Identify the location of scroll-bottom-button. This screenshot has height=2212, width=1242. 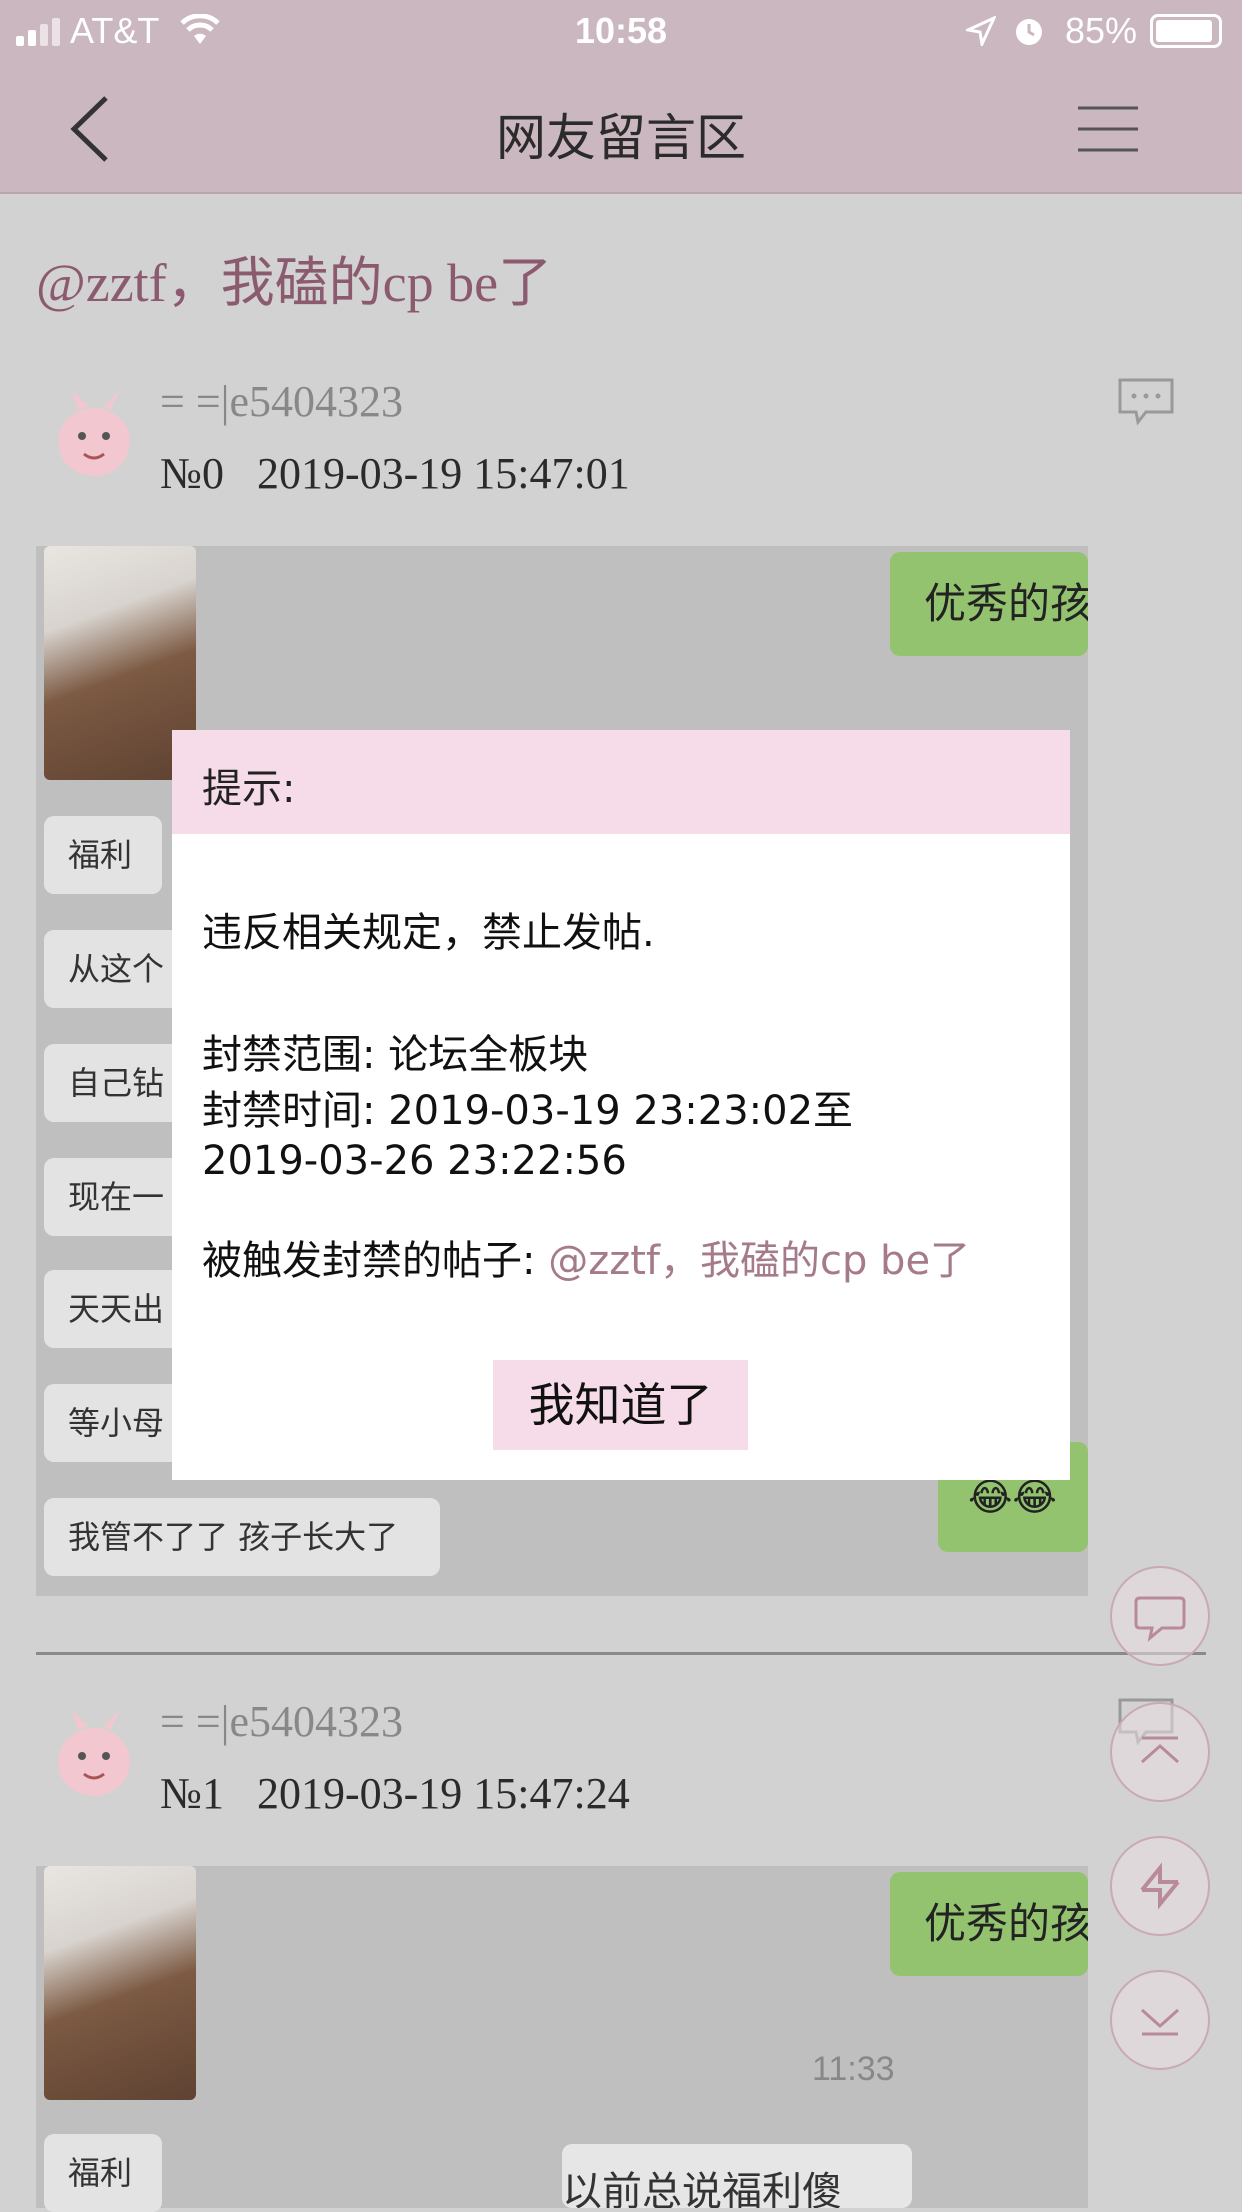
(1160, 2020).